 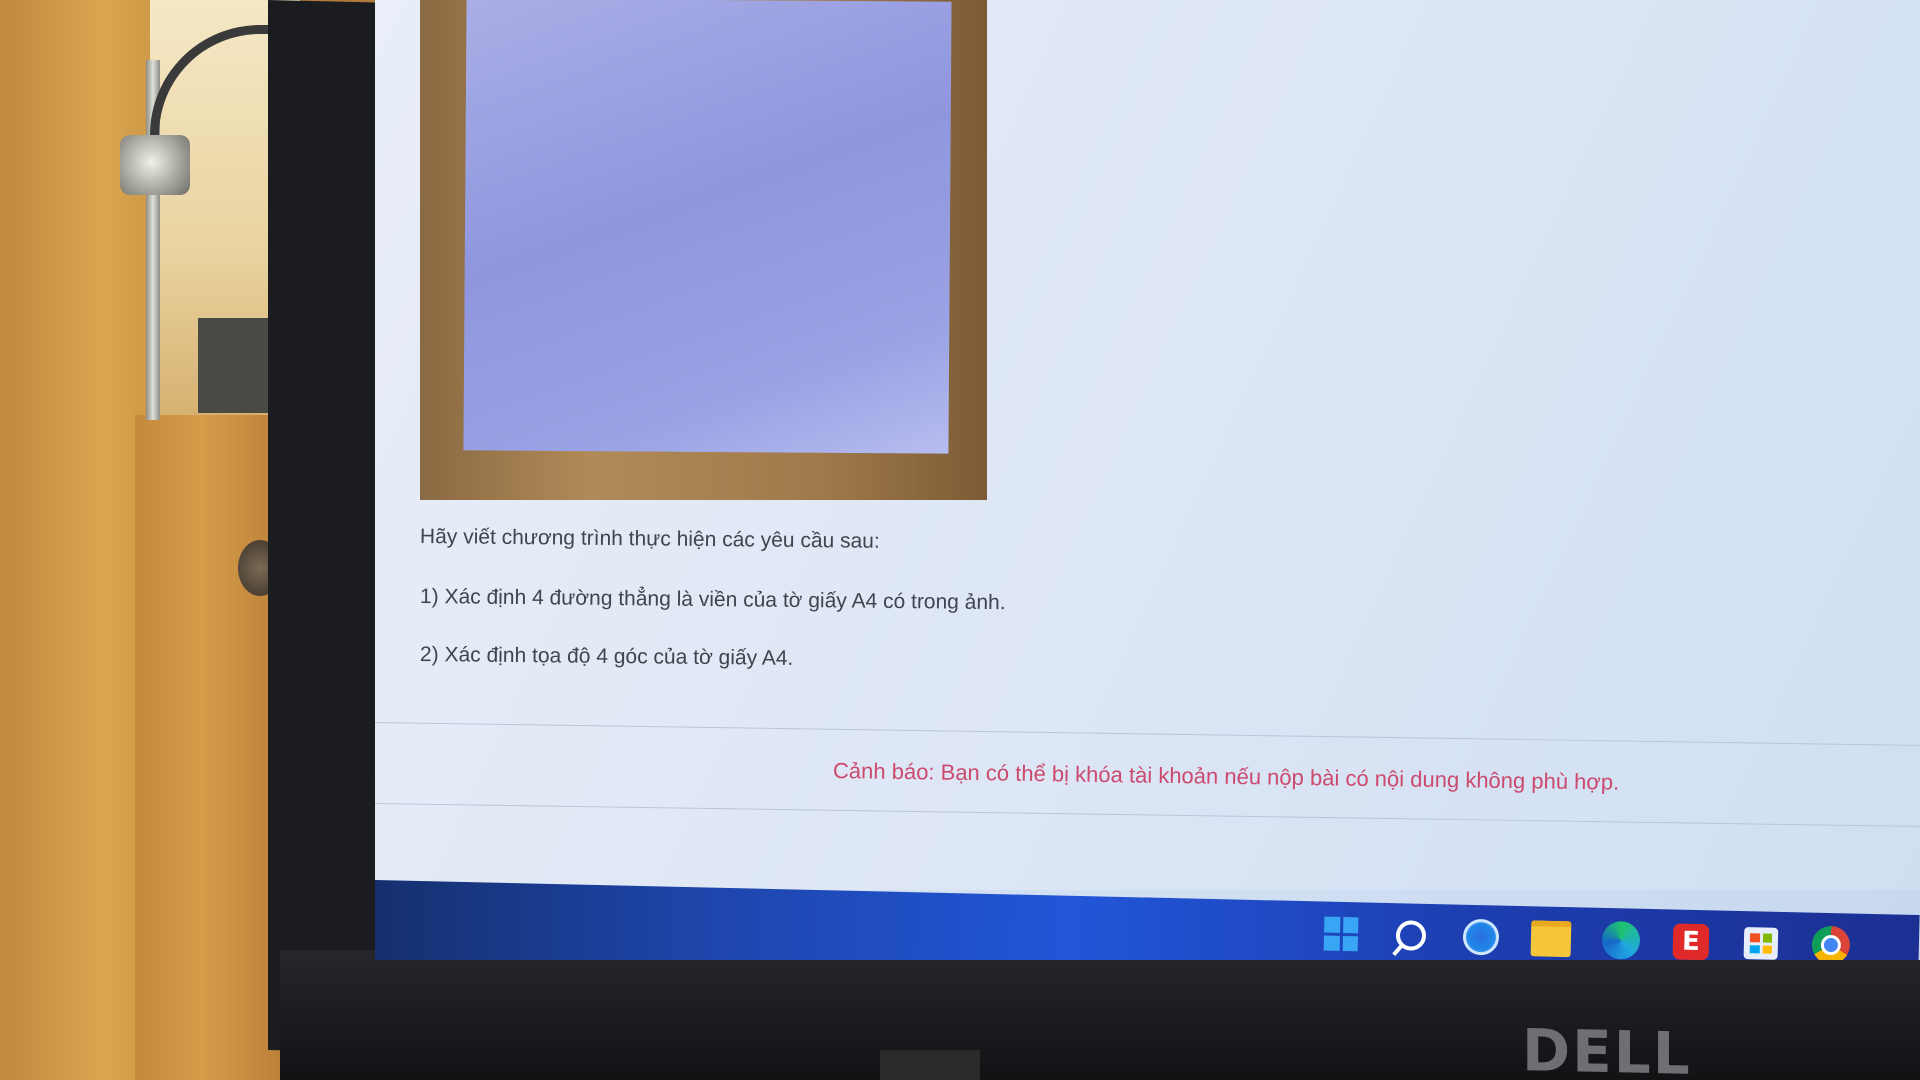 I want to click on problem-image, so click(x=703, y=250).